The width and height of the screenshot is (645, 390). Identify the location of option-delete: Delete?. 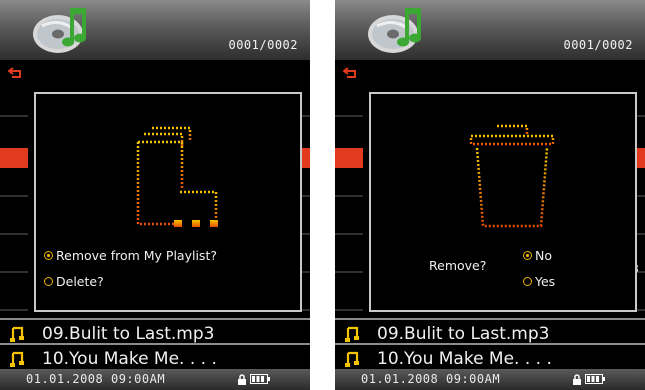
(74, 281).